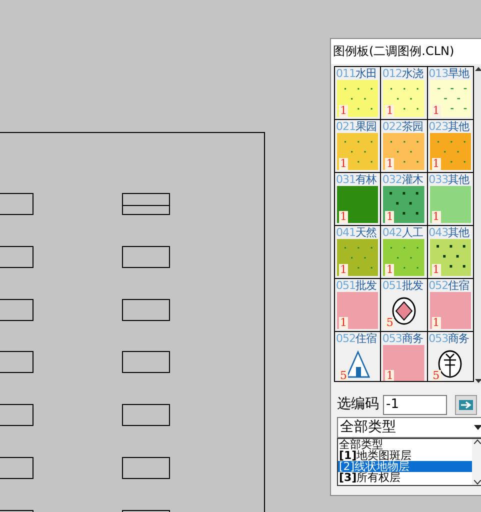 This screenshot has width=481, height=512. Describe the element at coordinates (450, 199) in the screenshot. I see `legend-cell: 033其他 1` at that location.